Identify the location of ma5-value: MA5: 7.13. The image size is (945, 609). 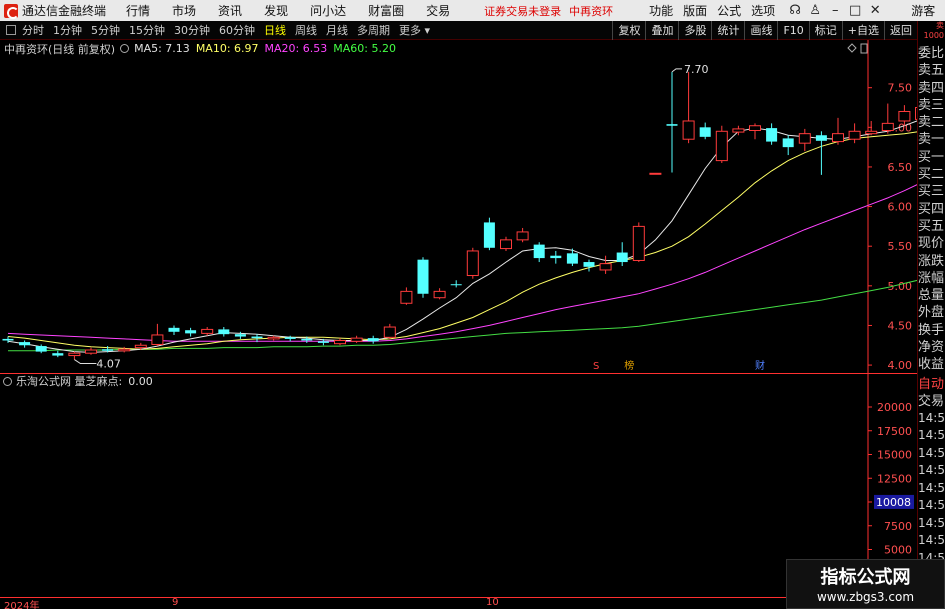
(162, 48).